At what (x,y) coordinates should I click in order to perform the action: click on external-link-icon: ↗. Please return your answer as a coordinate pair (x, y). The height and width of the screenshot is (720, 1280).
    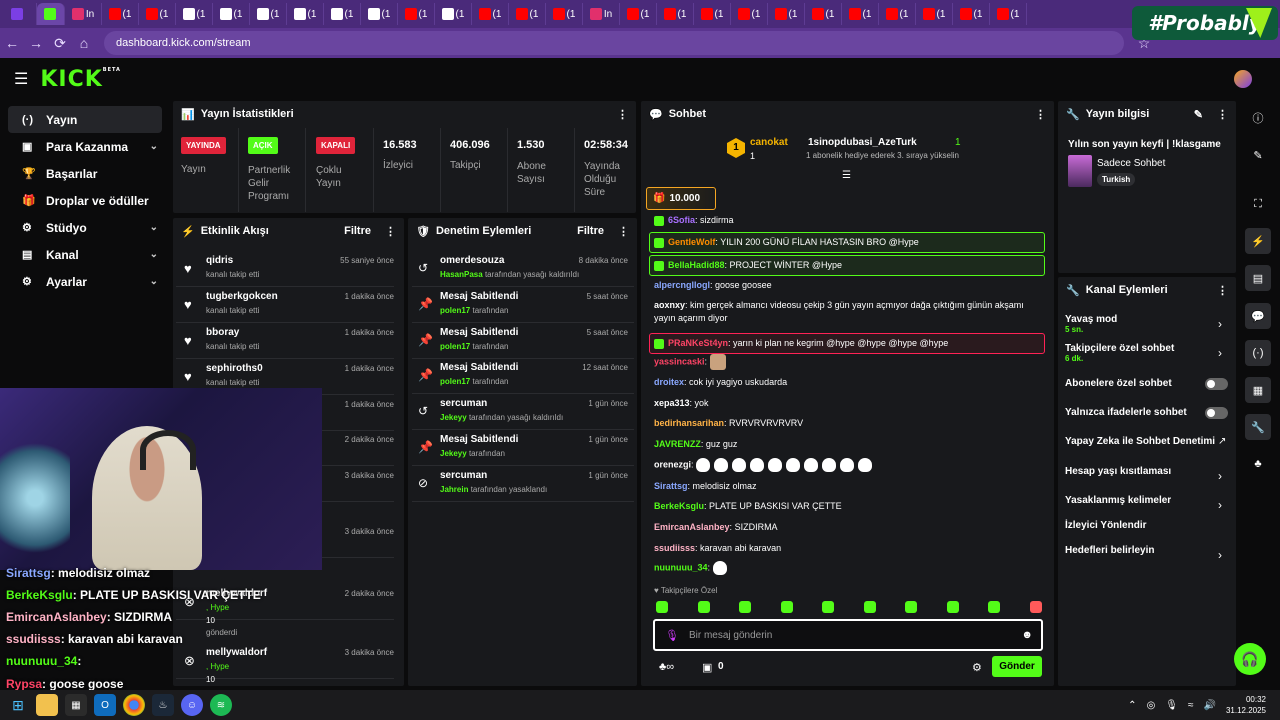
    Looking at the image, I should click on (1222, 441).